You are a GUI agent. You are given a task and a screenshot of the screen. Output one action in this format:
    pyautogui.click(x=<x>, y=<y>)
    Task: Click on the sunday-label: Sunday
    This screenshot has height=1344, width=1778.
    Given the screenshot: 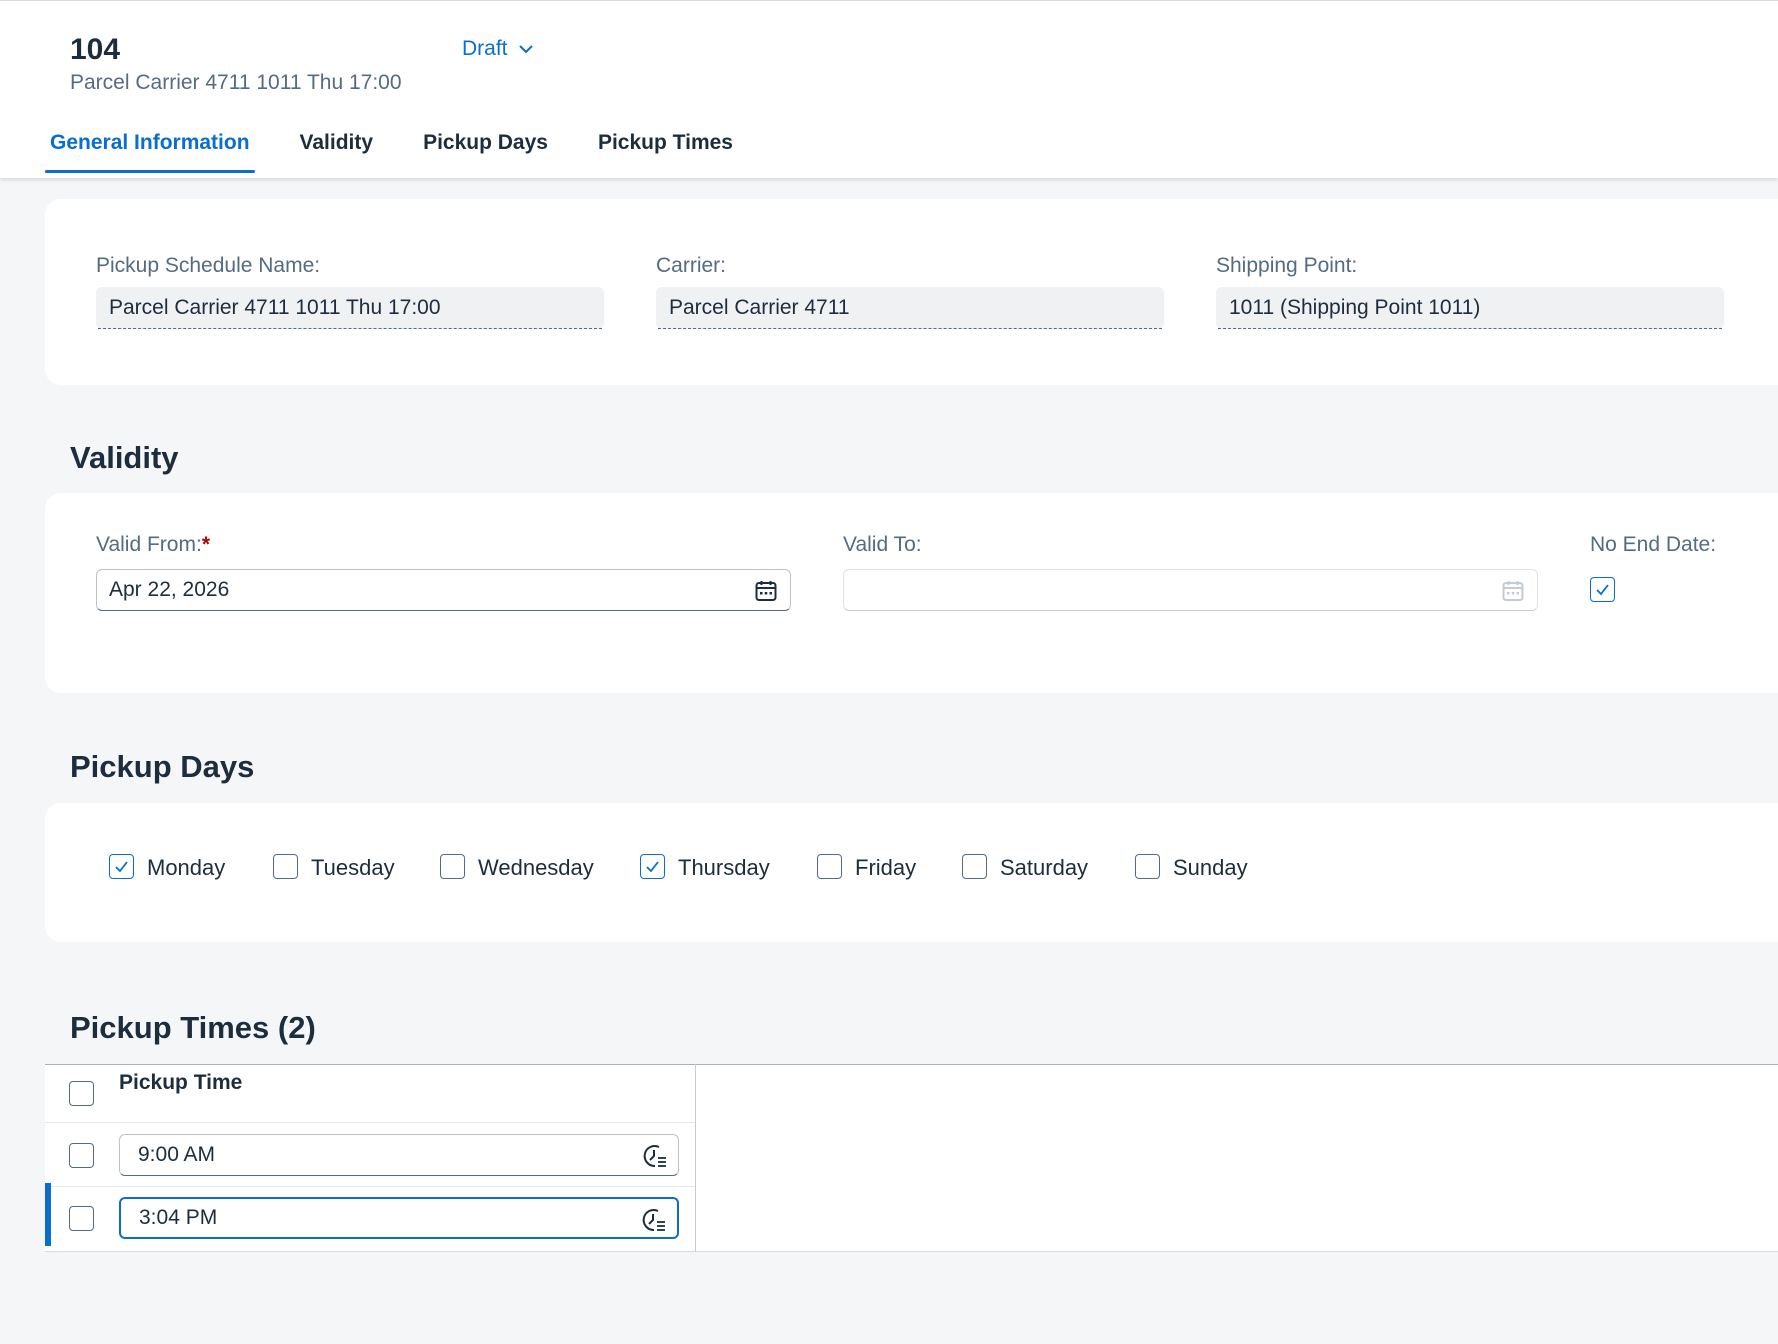 What is the action you would take?
    pyautogui.click(x=1210, y=867)
    